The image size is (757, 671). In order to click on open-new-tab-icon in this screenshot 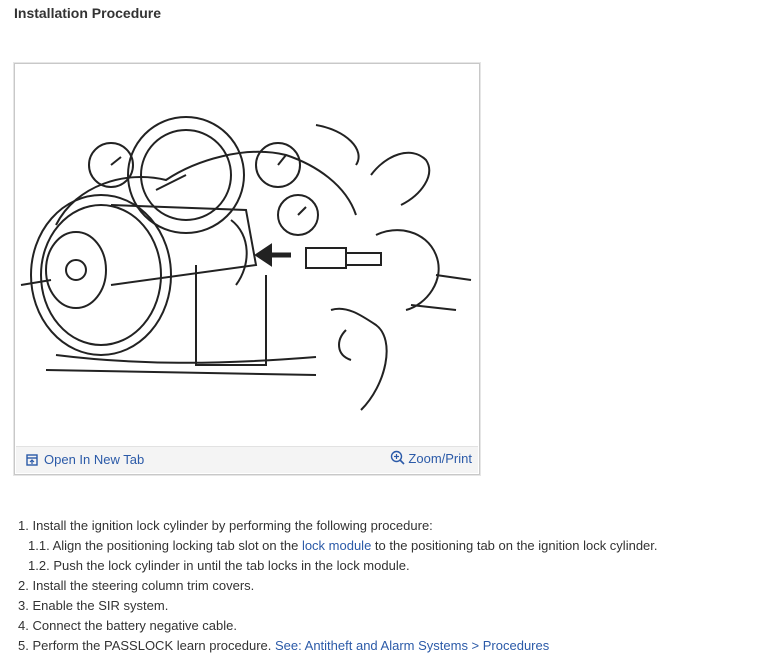, I will do `click(32, 459)`.